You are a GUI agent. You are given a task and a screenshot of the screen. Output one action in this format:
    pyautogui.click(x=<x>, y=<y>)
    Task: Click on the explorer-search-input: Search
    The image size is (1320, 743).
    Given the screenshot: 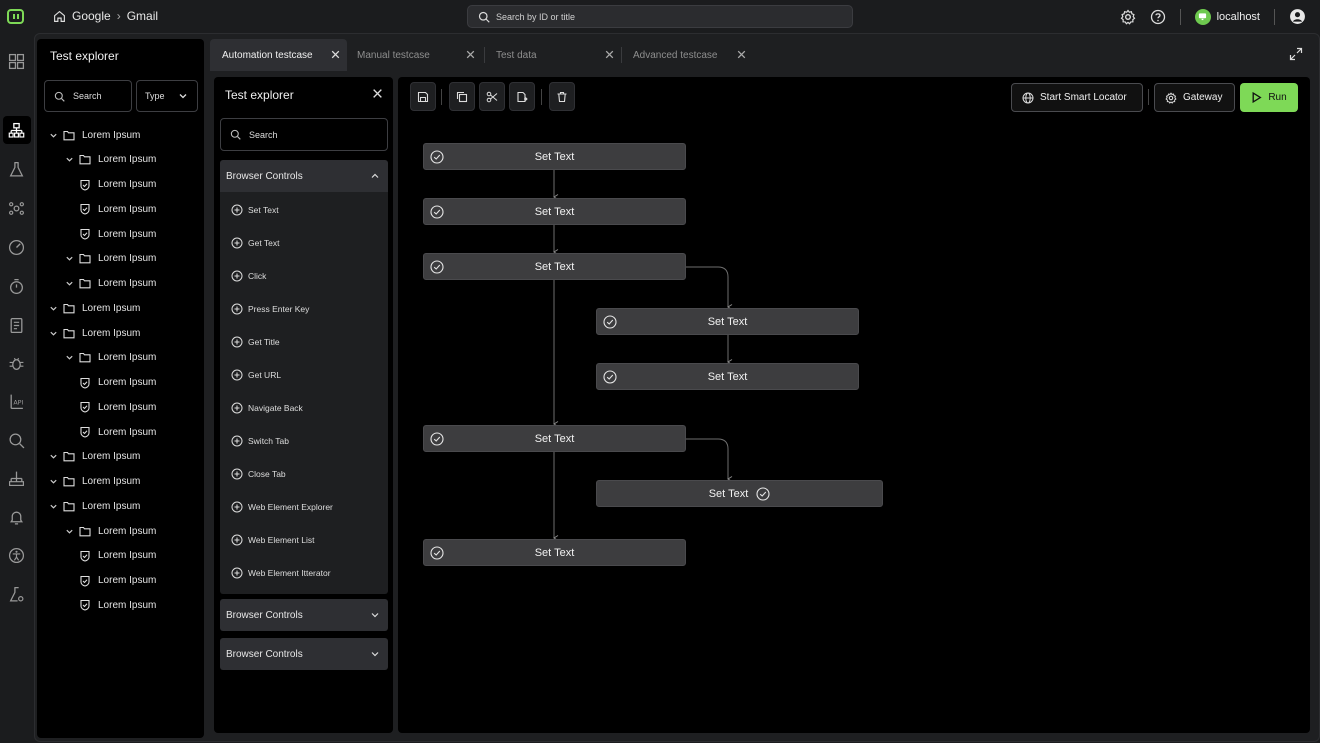 What is the action you would take?
    pyautogui.click(x=88, y=96)
    